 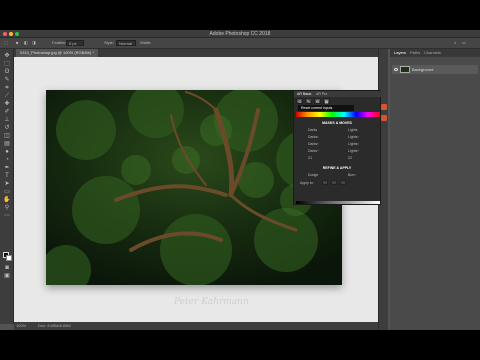 I want to click on ar-tooltip: Reset current inputs, so click(x=326, y=108).